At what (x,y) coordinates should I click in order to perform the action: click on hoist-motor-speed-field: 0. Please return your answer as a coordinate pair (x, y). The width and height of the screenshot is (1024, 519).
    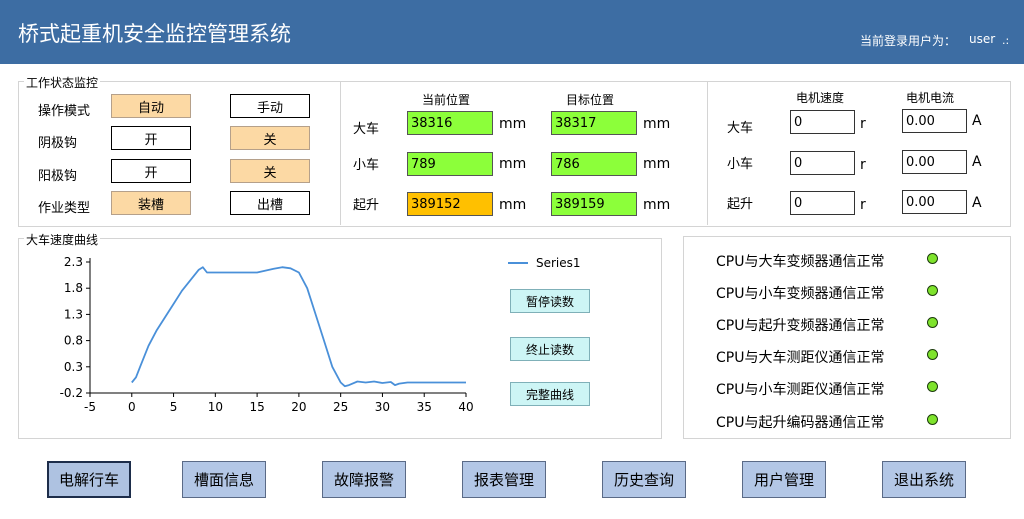
    Looking at the image, I should click on (822, 203).